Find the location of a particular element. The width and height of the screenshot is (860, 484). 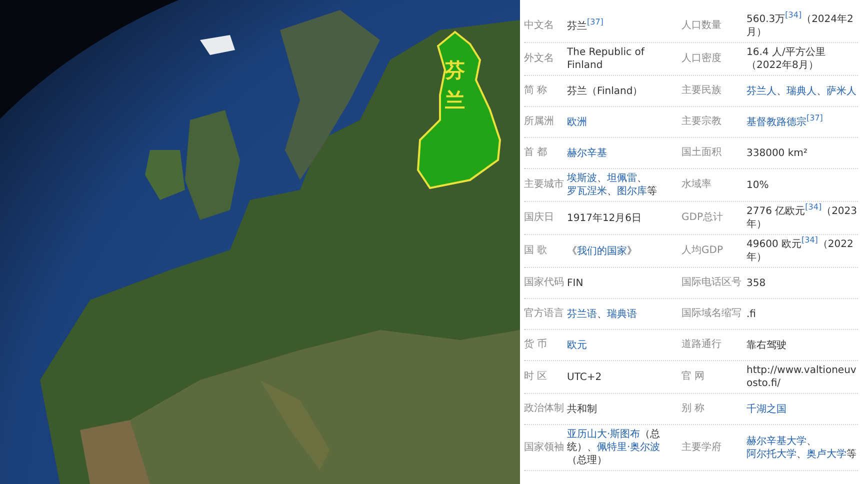

field-label: 国庆日 is located at coordinates (539, 218).